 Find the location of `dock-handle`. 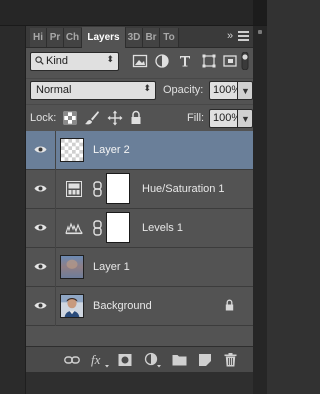

dock-handle is located at coordinates (260, 32).